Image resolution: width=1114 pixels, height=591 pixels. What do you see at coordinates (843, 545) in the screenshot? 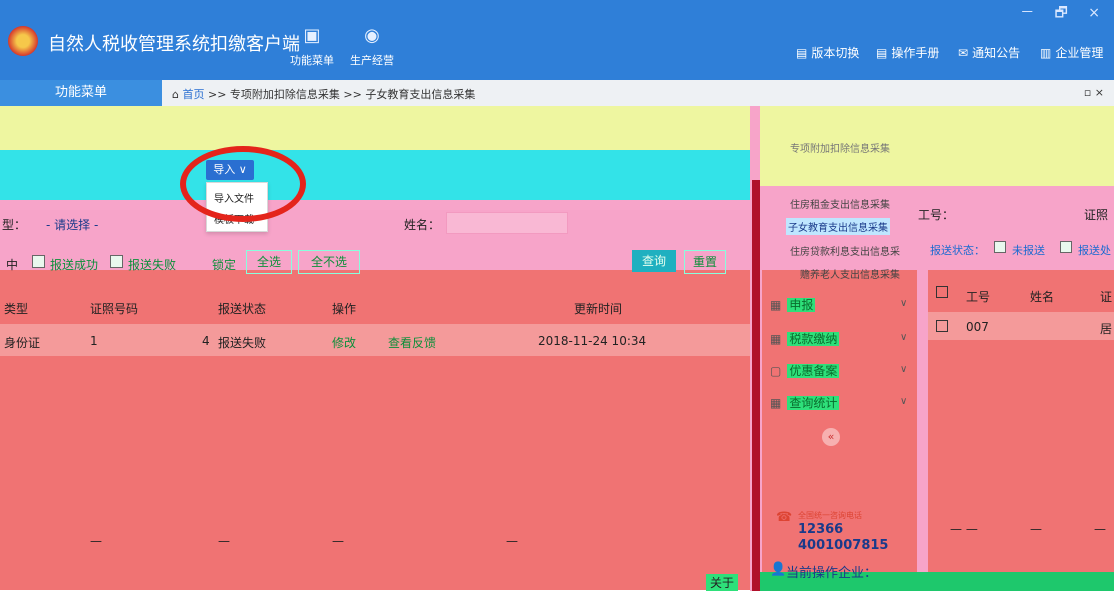
I see `hotline-400: 4001007815` at bounding box center [843, 545].